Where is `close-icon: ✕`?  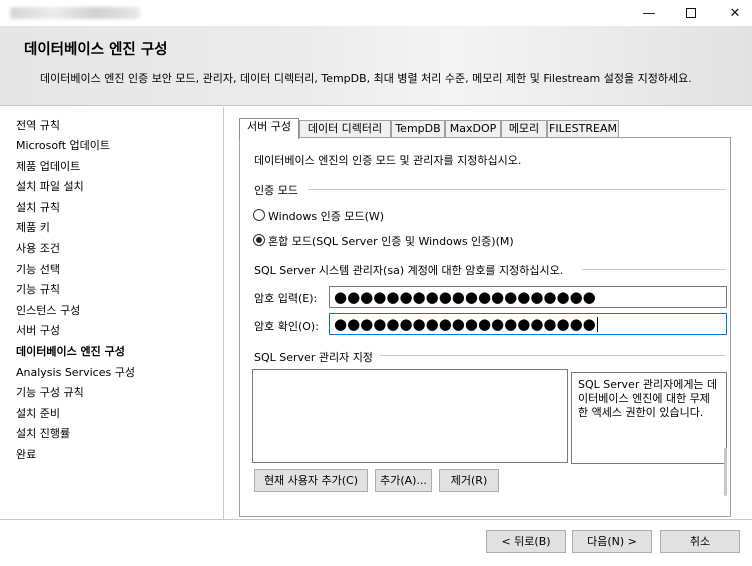 close-icon: ✕ is located at coordinates (735, 13).